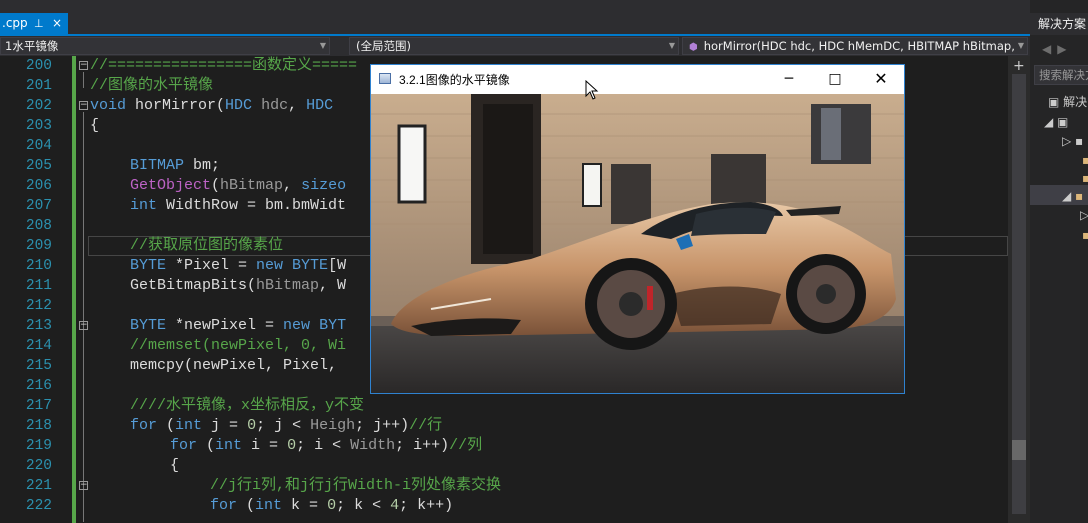 This screenshot has width=1088, height=523. Describe the element at coordinates (1049, 49) in the screenshot. I see `back-arrow-icon: ◀` at that location.